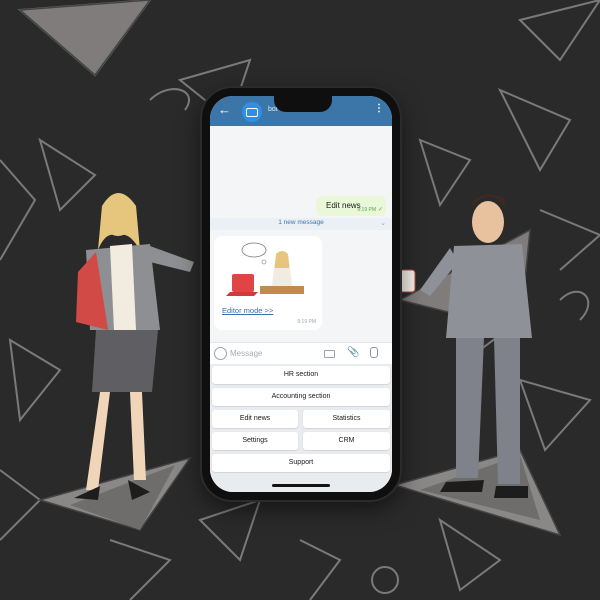 The image size is (600, 600). I want to click on support-label: Support, so click(301, 462).